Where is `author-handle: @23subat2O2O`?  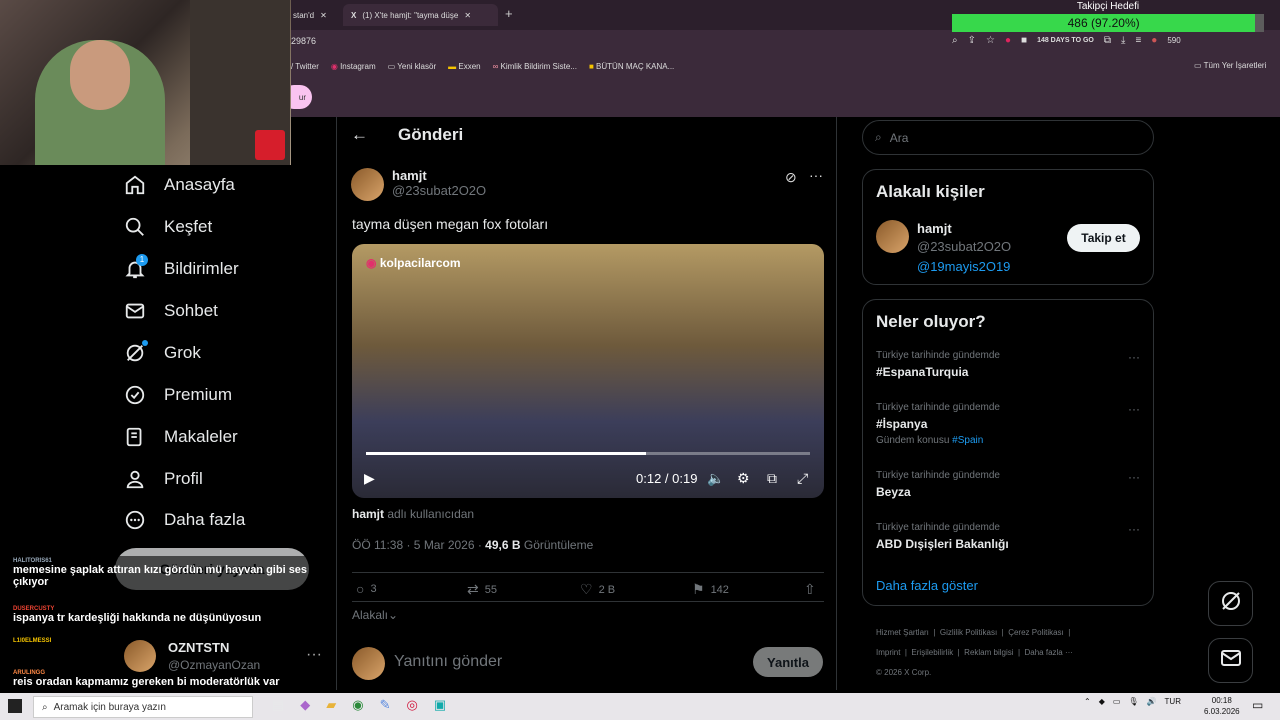
author-handle: @23subat2O2O is located at coordinates (439, 190).